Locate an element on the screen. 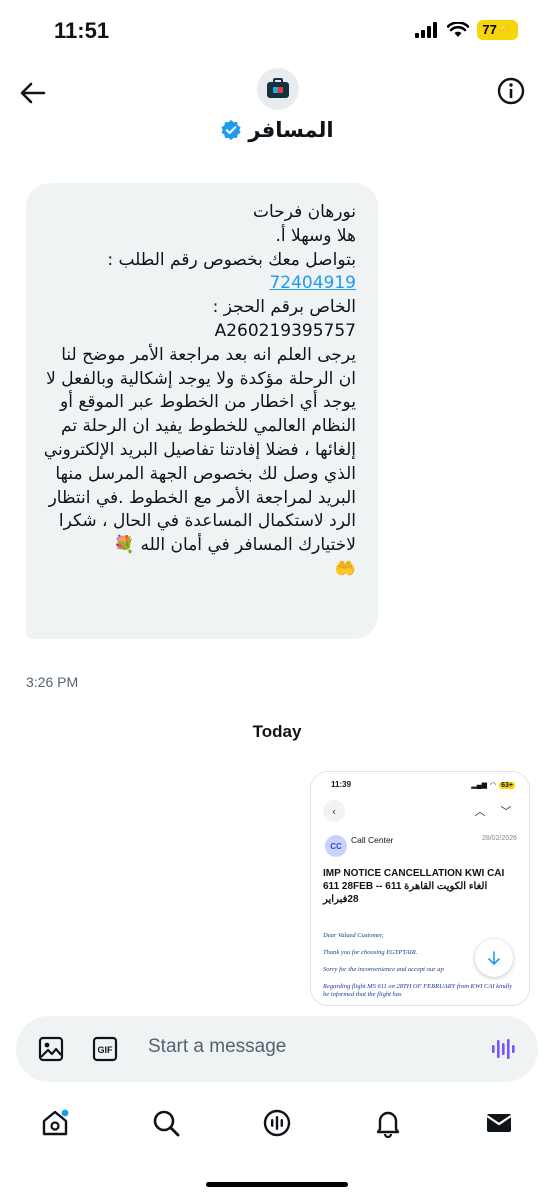 The width and height of the screenshot is (554, 1200). home-icon is located at coordinates (55, 1123).